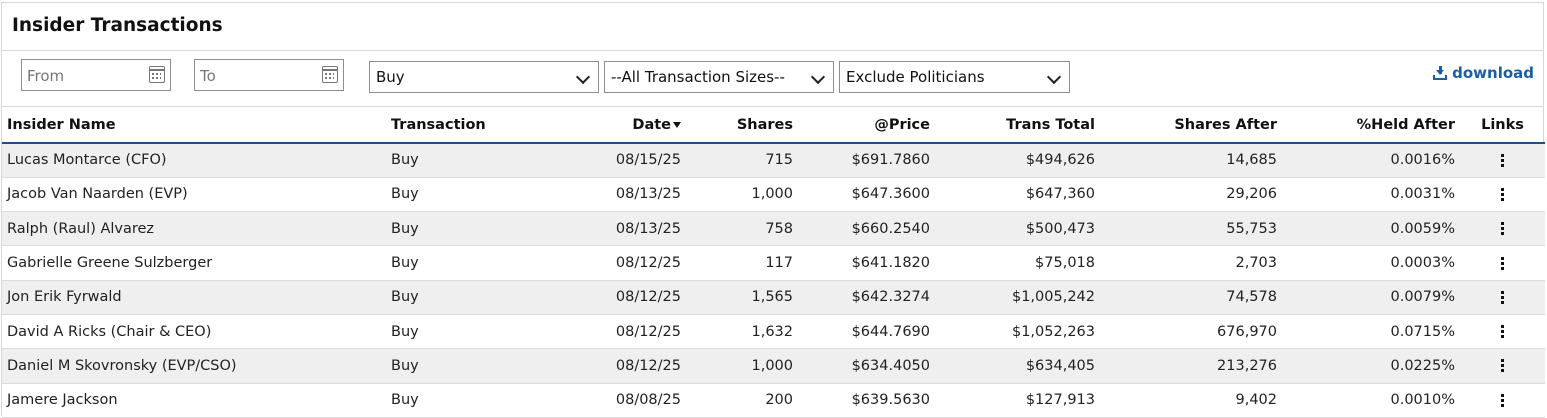 The image size is (1547, 418). Describe the element at coordinates (742, 366) in the screenshot. I see `shares-cell: 1,000` at that location.